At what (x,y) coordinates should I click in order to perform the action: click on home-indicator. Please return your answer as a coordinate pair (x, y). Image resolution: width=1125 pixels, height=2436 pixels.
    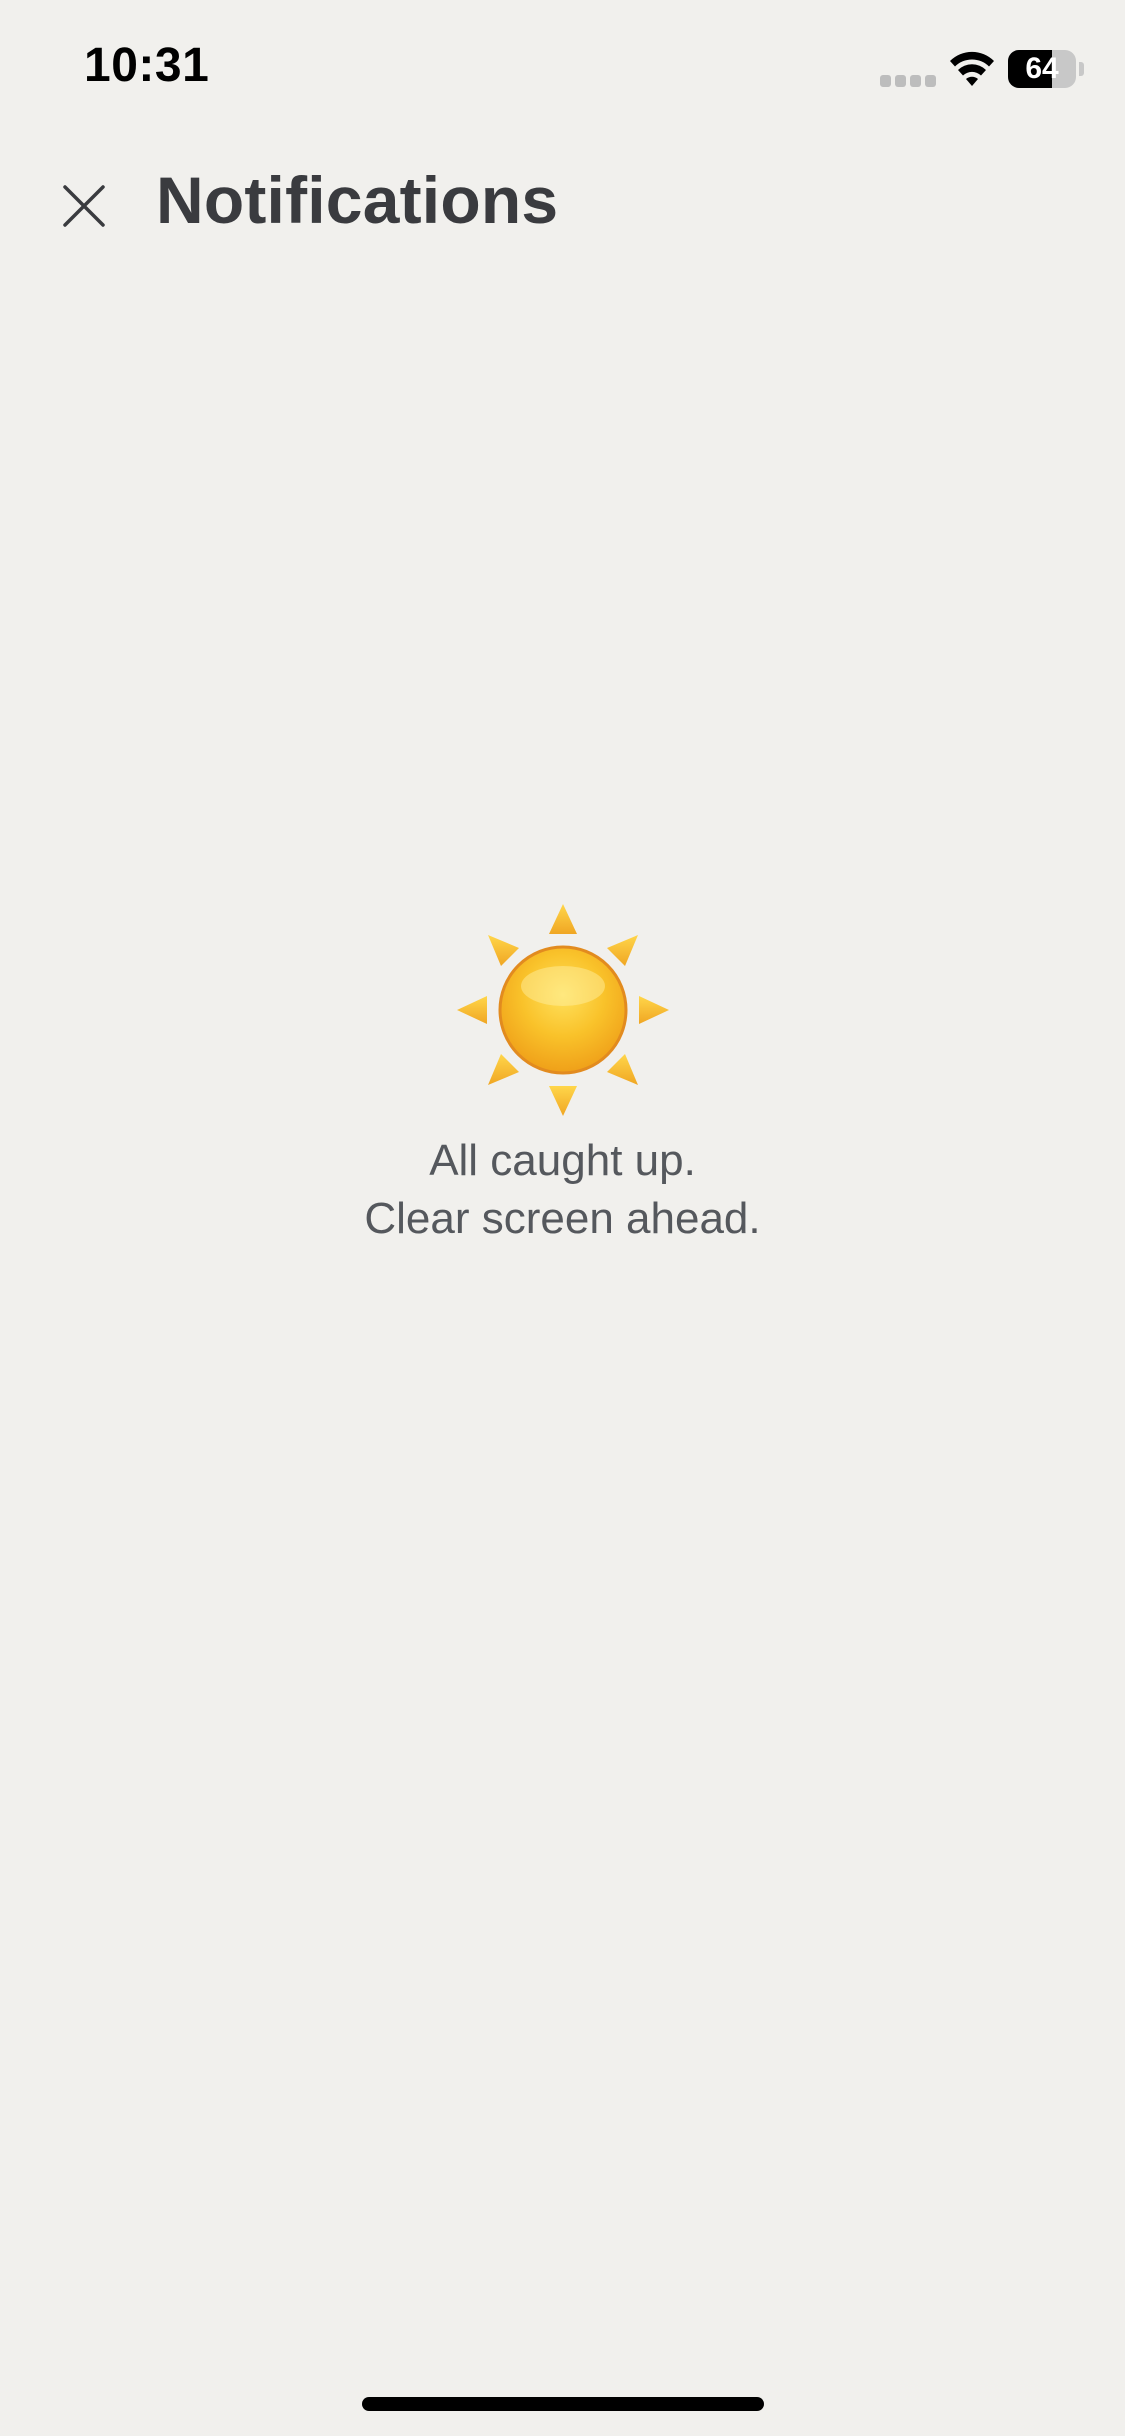
    Looking at the image, I should click on (563, 2404).